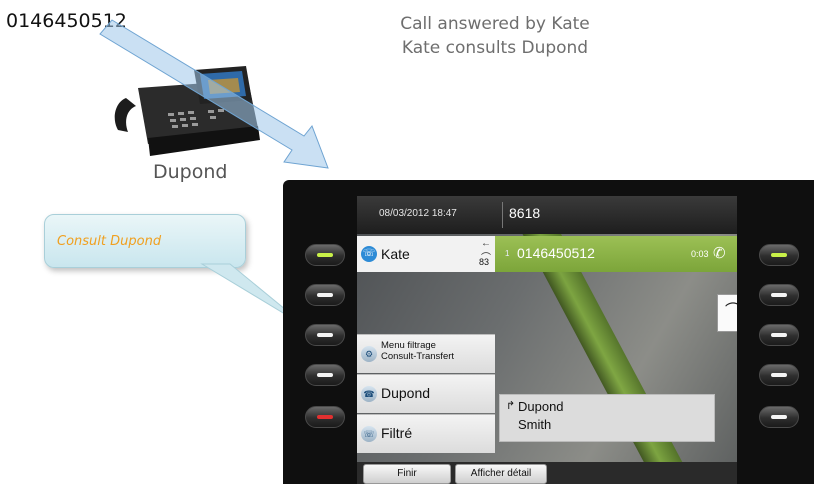  Describe the element at coordinates (397, 433) in the screenshot. I see `filter-label: Filtré` at that location.